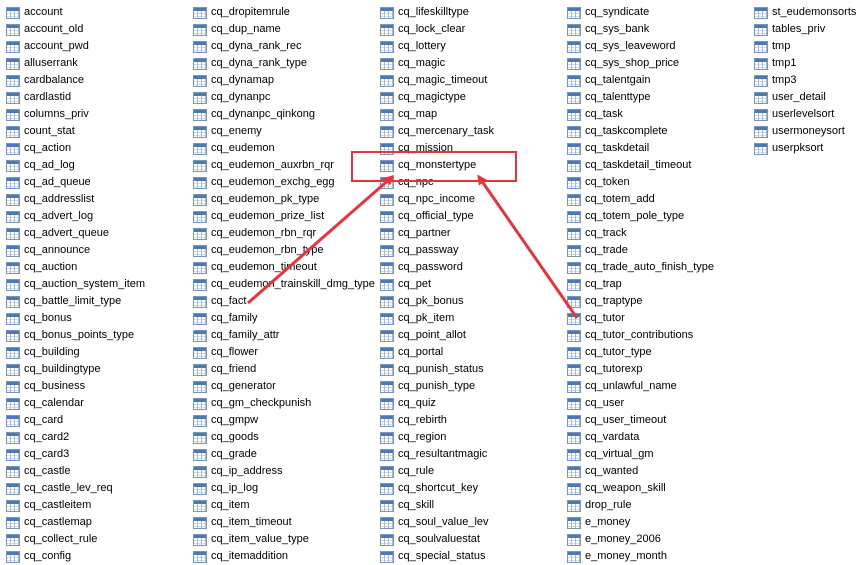 The height and width of the screenshot is (565, 856). I want to click on table-item: cq_tutorexp, so click(604, 369).